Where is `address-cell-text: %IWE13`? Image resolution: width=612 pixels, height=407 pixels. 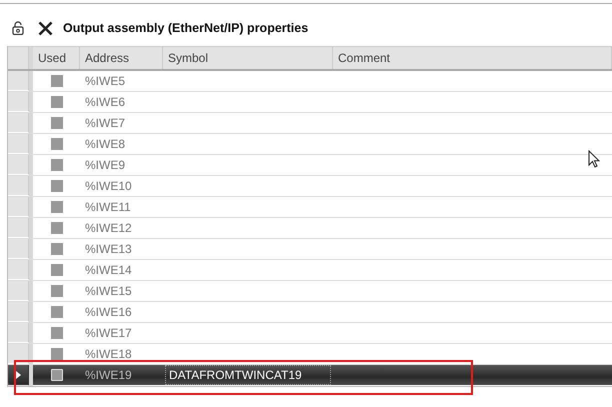 address-cell-text: %IWE13 is located at coordinates (108, 249).